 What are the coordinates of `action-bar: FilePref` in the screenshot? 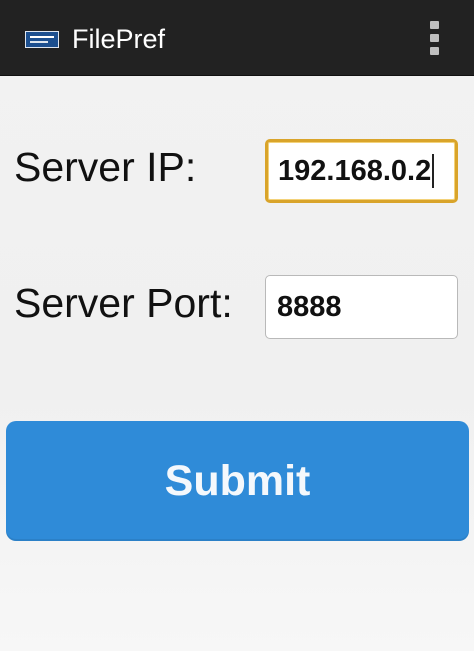 It's located at (237, 38).